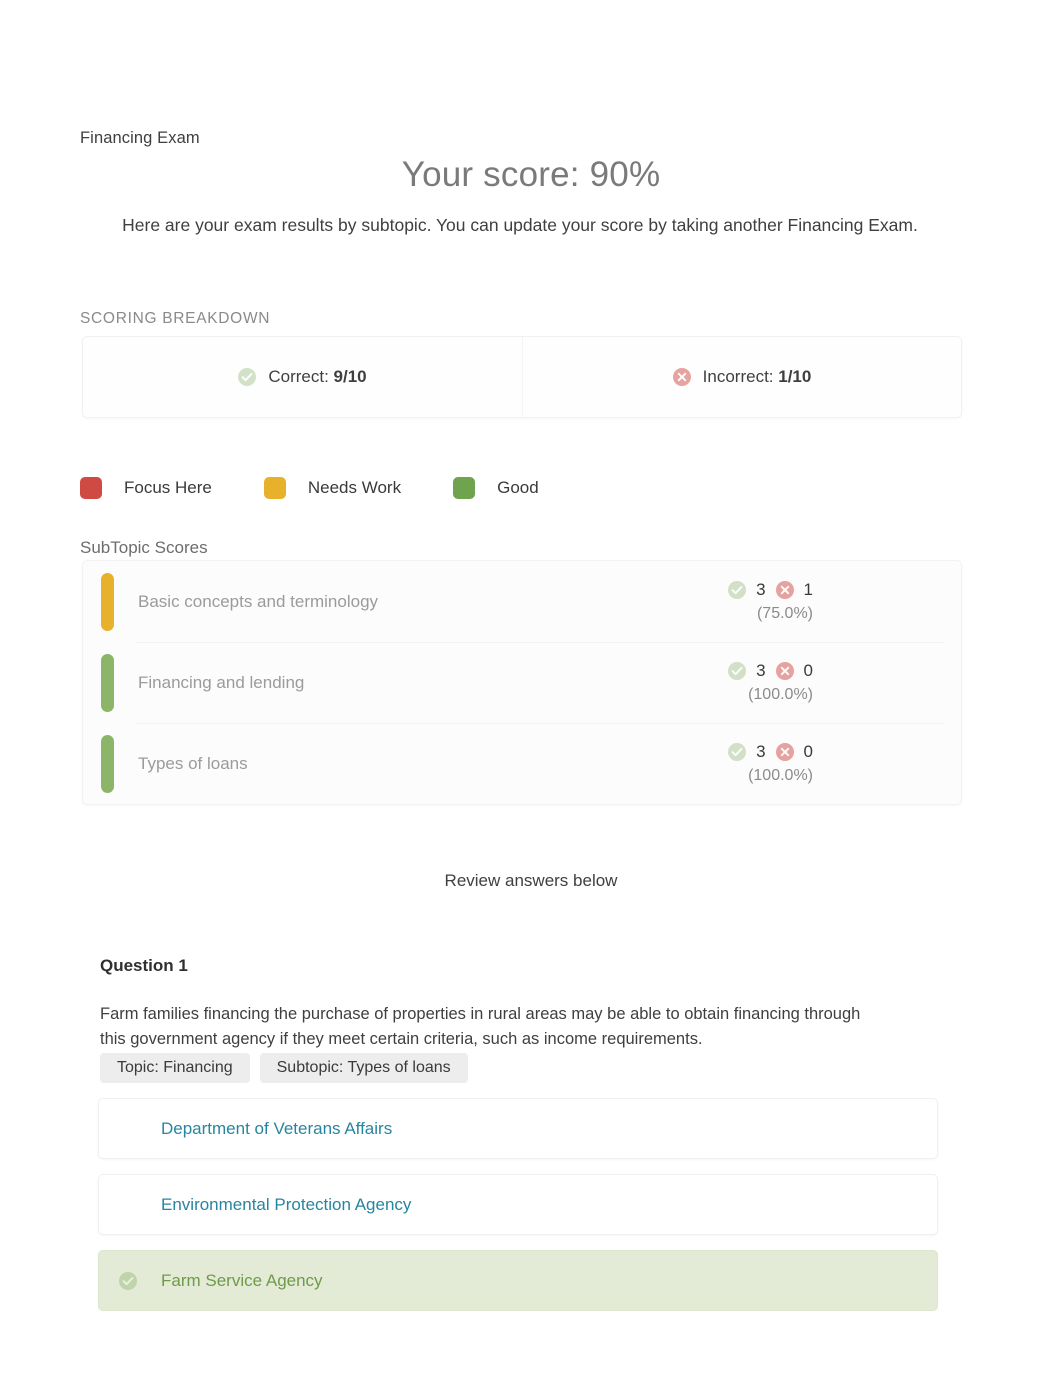 The image size is (1062, 1377). What do you see at coordinates (518, 1204) in the screenshot?
I see `answer-option: Environmental Protection Agency` at bounding box center [518, 1204].